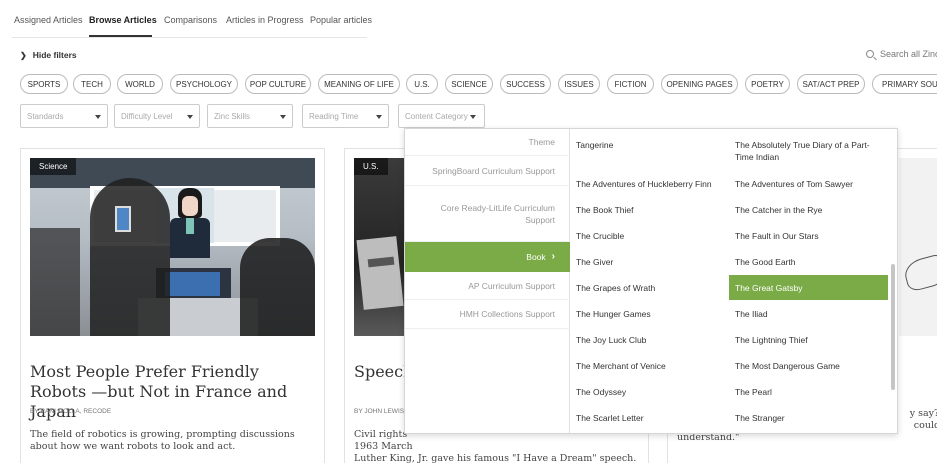 The image size is (937, 463). What do you see at coordinates (525, 84) in the screenshot?
I see `pill-success: SUCCESS` at bounding box center [525, 84].